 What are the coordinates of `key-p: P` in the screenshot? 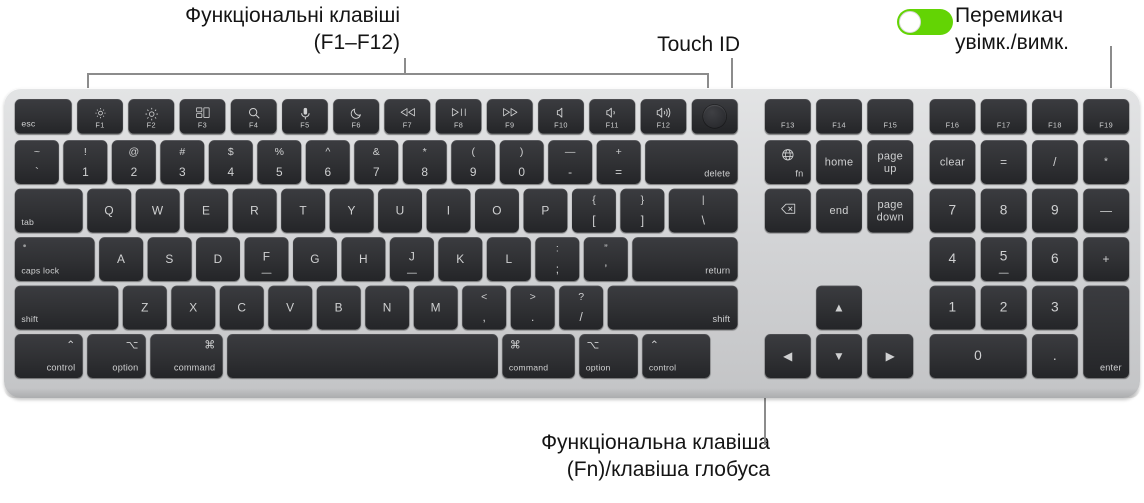 It's located at (545, 210).